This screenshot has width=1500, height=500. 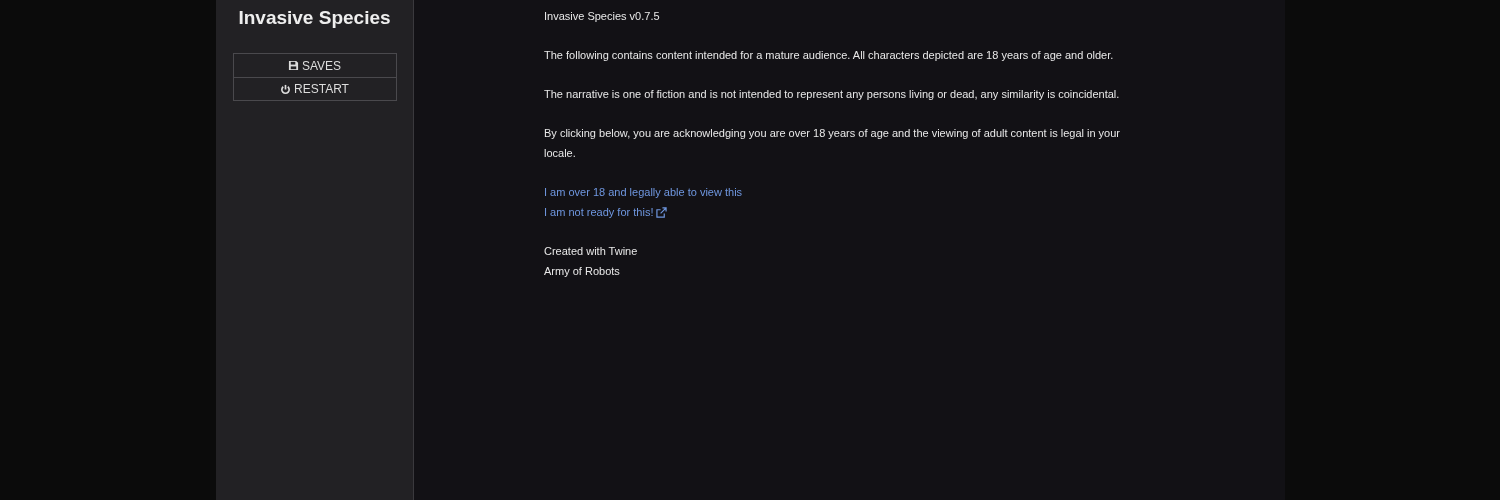 I want to click on save-icon, so click(x=293, y=65).